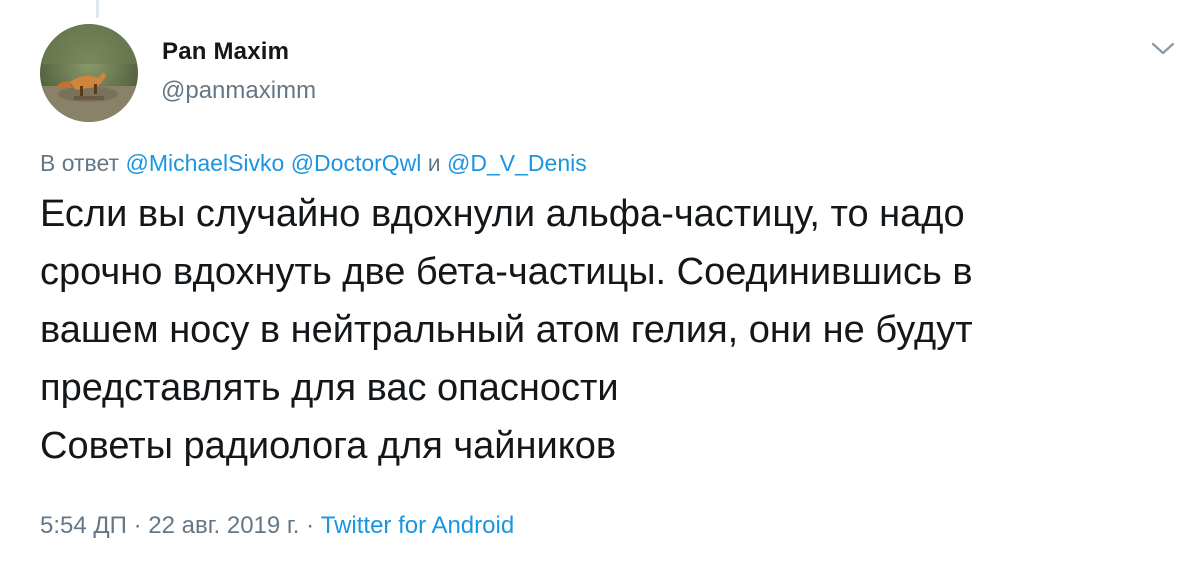 Image resolution: width=1200 pixels, height=576 pixels. I want to click on fox-photo-avatar-image, so click(89, 73).